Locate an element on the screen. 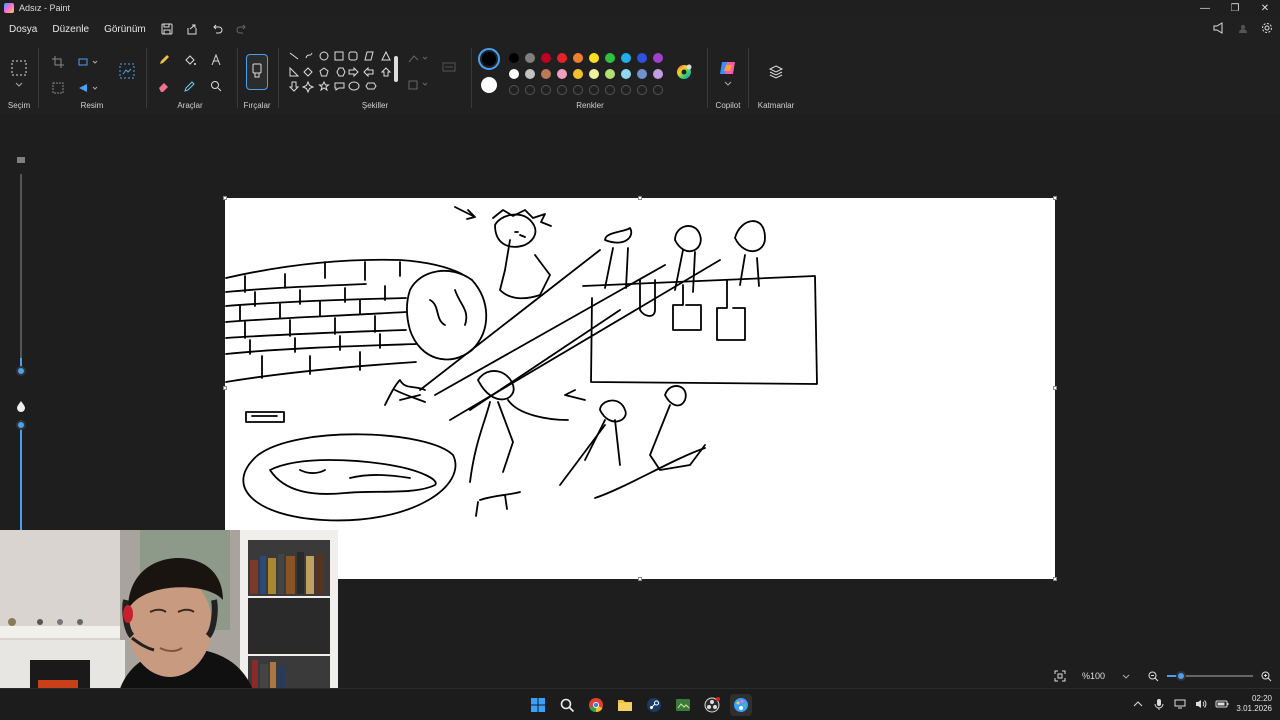 The width and height of the screenshot is (1280, 720). share-icon is located at coordinates (192, 29).